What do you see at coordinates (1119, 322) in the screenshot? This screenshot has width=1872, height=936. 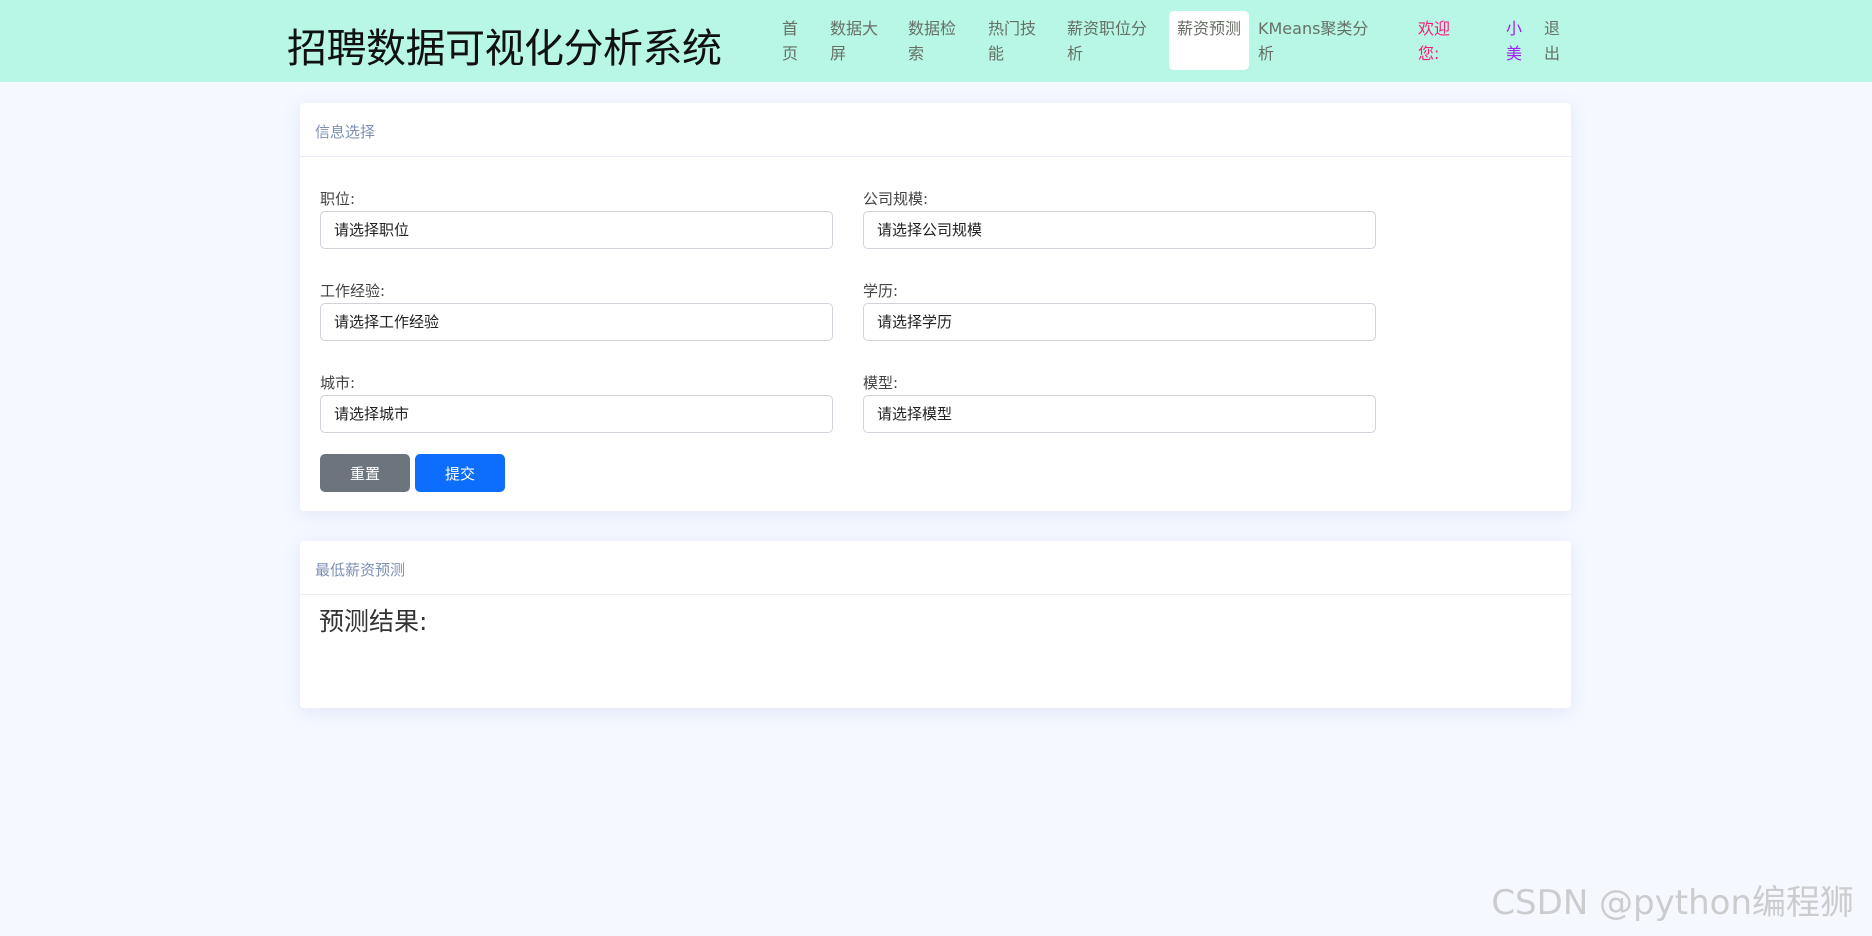 I see `education-select` at bounding box center [1119, 322].